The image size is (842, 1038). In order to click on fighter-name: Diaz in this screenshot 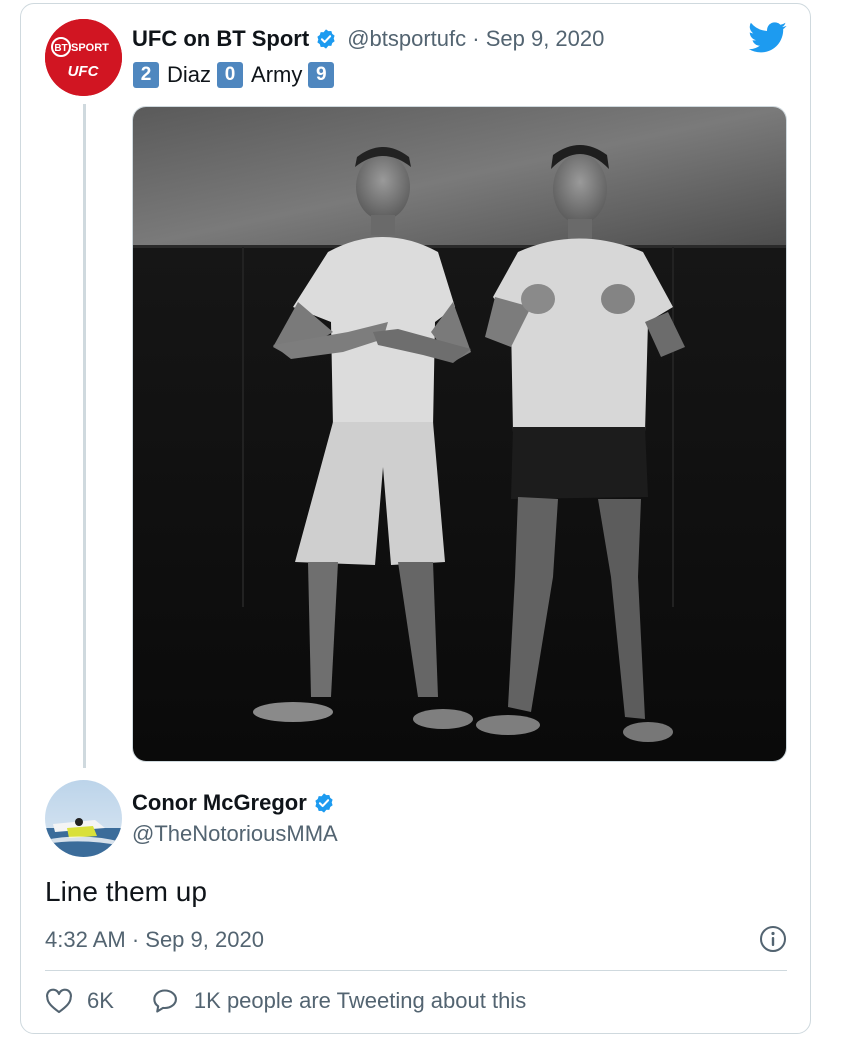, I will do `click(189, 74)`.